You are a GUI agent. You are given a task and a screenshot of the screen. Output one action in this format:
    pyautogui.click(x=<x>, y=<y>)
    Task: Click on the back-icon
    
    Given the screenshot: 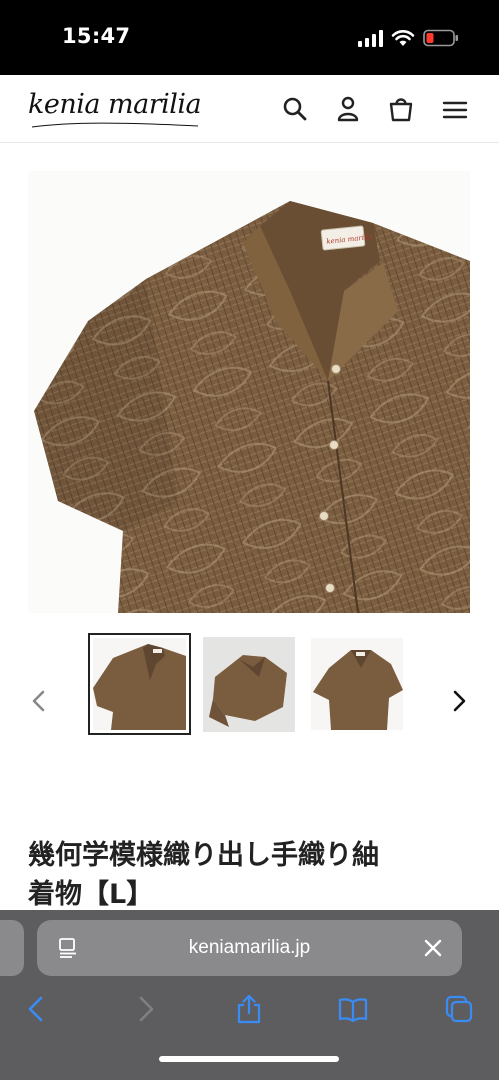 What is the action you would take?
    pyautogui.click(x=37, y=1009)
    